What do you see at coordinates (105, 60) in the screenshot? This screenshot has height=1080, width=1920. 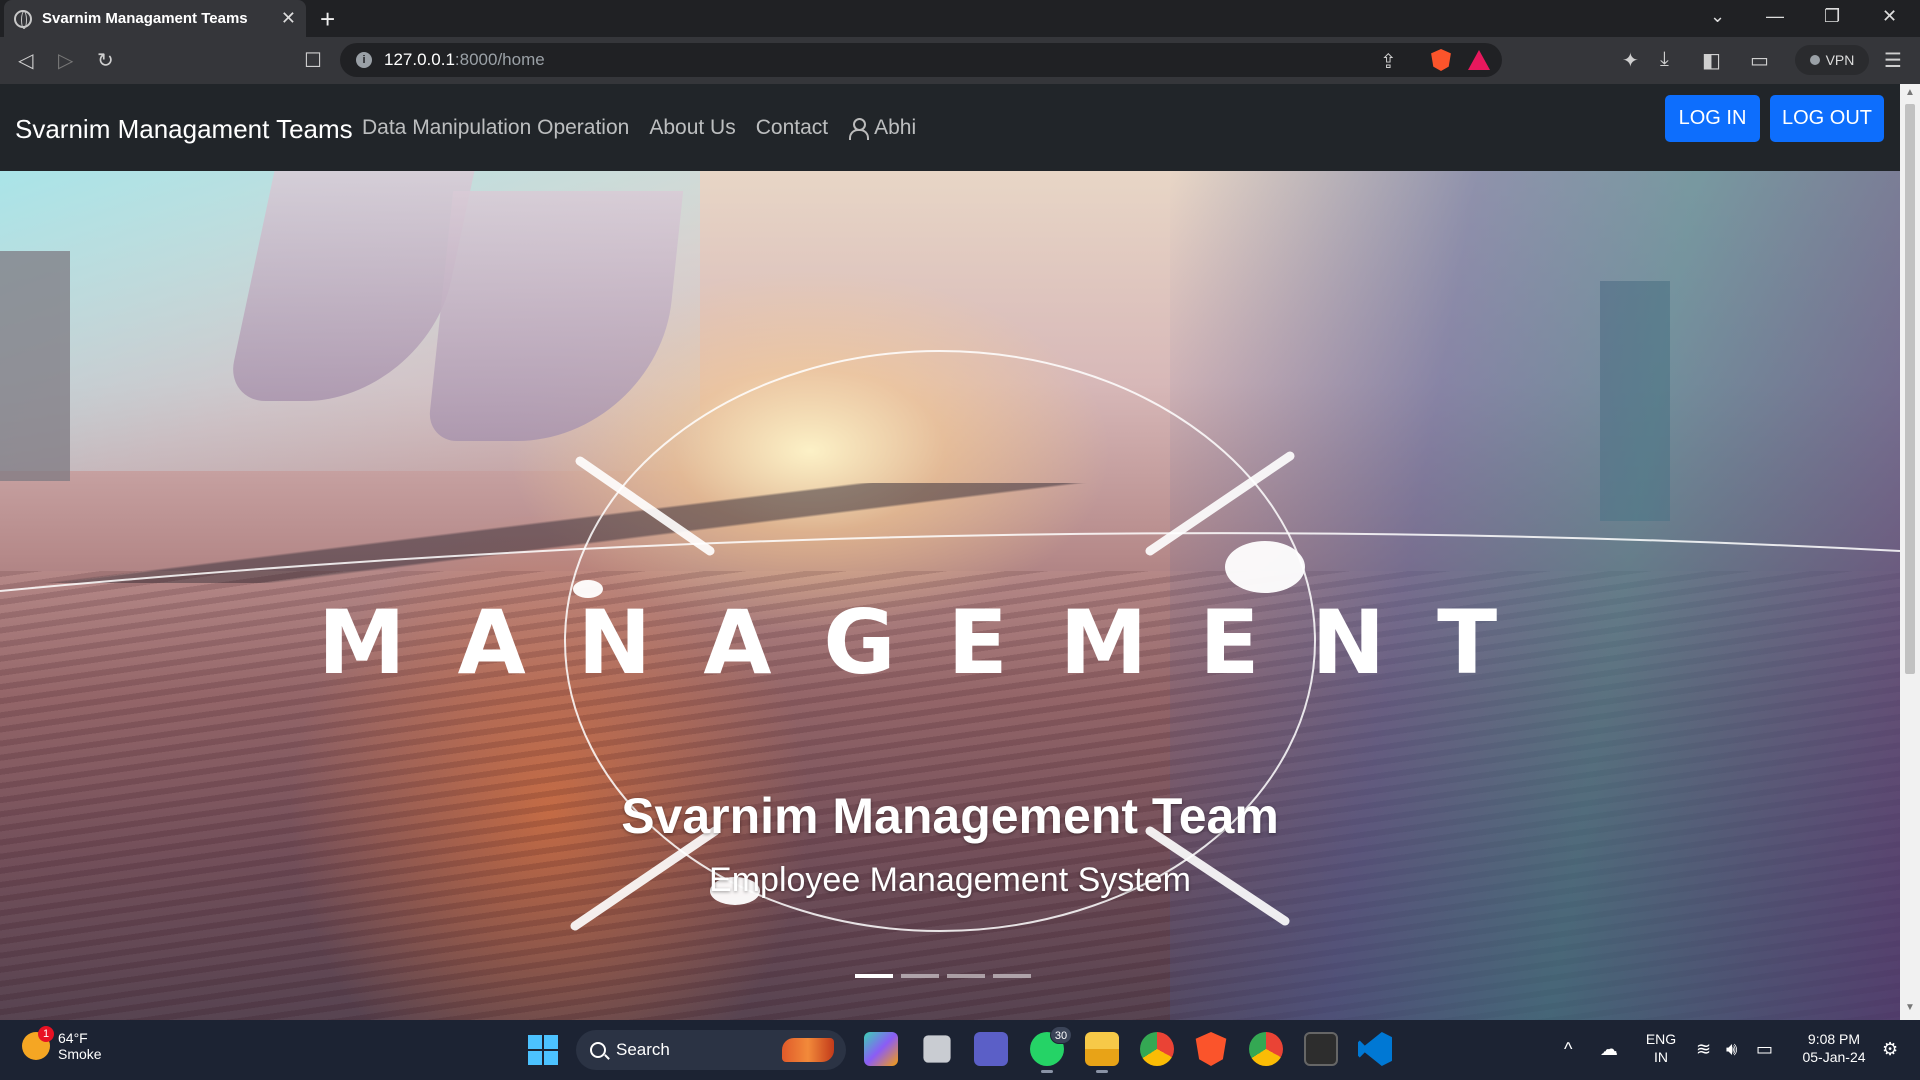 I see `reload-icon: ↻` at bounding box center [105, 60].